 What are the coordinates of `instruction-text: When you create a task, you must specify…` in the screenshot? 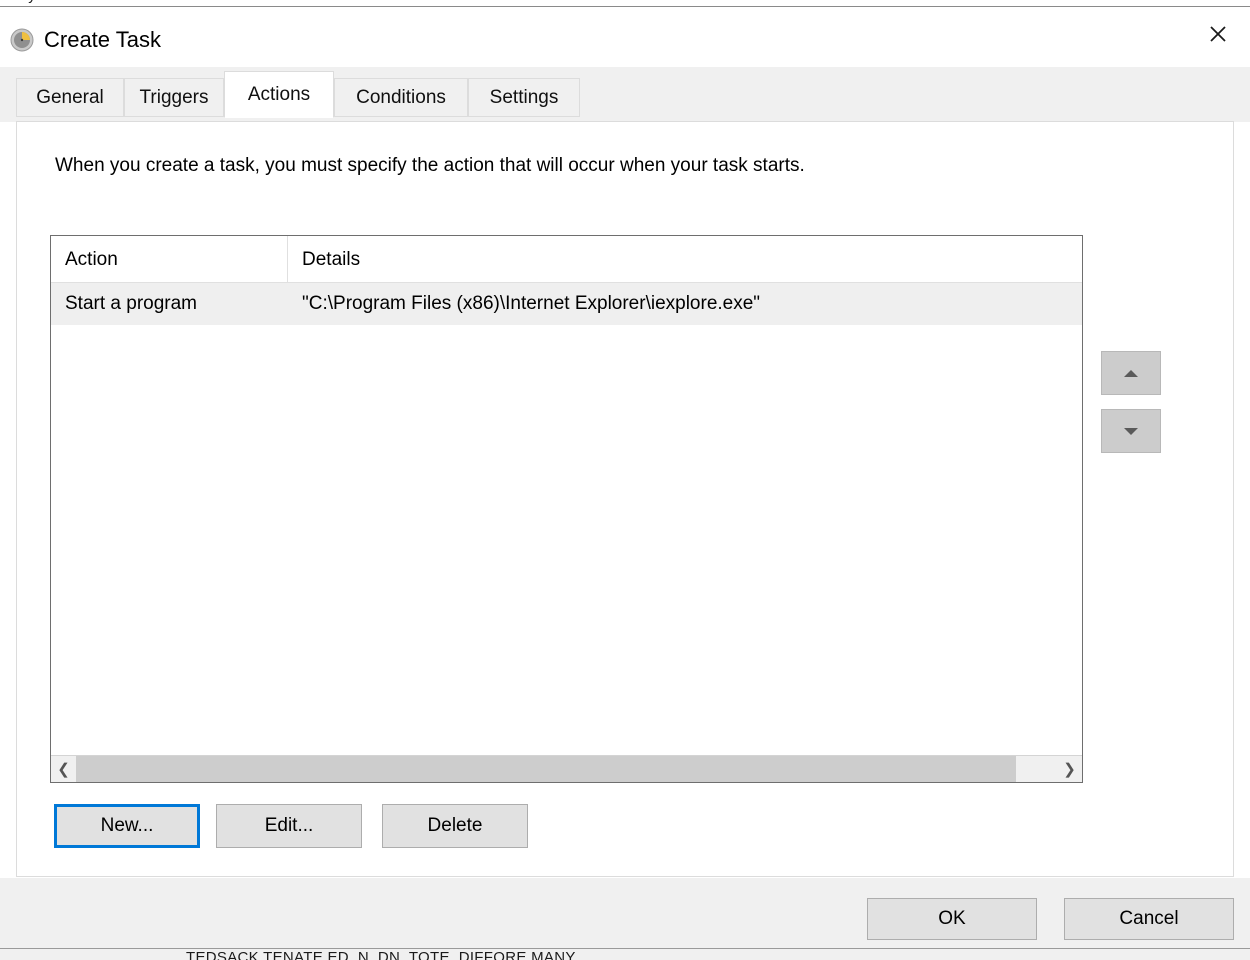 It's located at (430, 165).